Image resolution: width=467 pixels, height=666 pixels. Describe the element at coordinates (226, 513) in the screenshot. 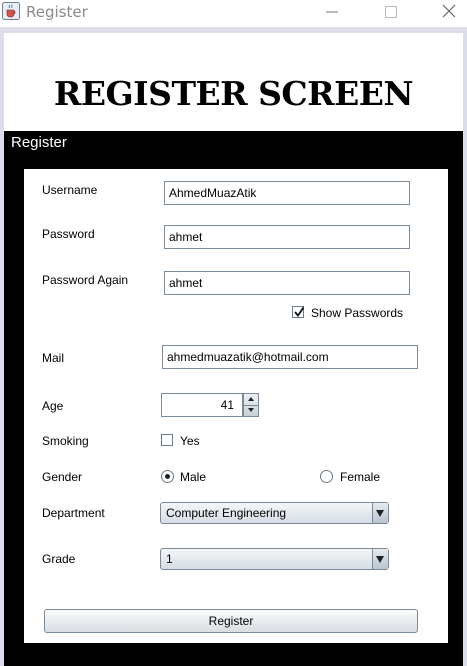

I see `department-selected-value: Computer Engineering` at that location.